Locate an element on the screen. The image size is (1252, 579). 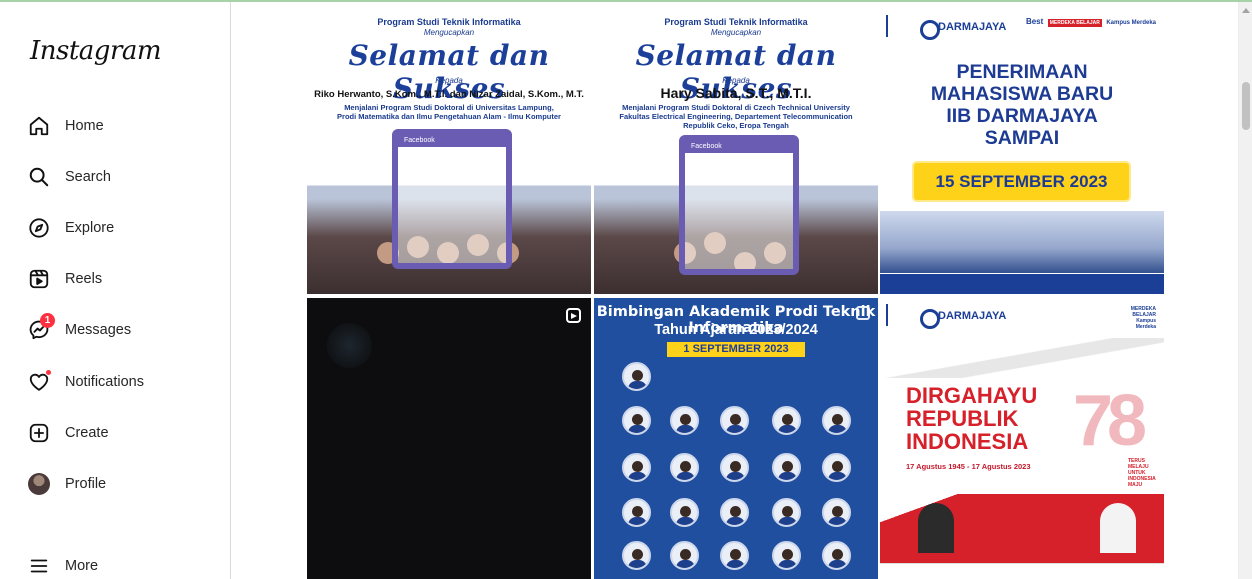
post-date: 15 SEPTEMBER 2023 is located at coordinates (1021, 181).